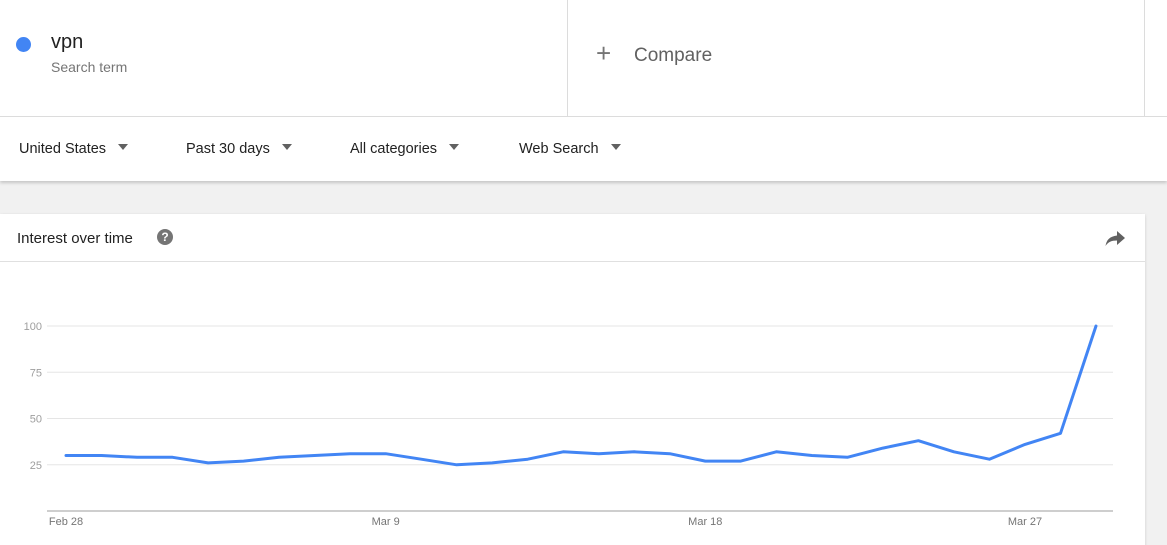  I want to click on compare-button: + Compare, so click(856, 58).